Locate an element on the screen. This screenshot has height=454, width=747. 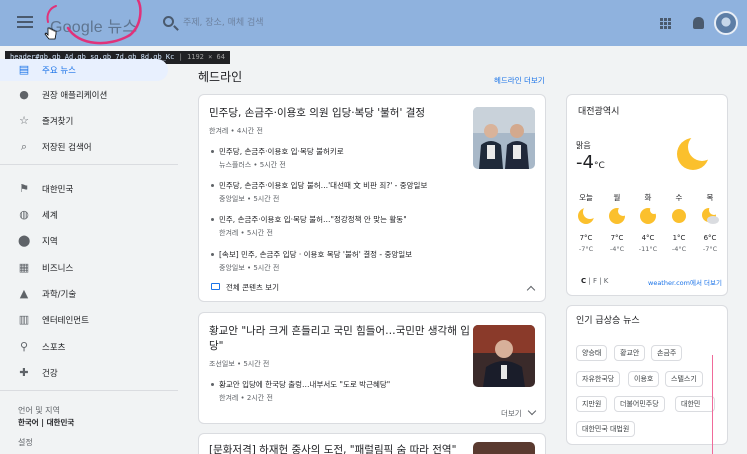
more-link: 더보기 is located at coordinates (511, 413).